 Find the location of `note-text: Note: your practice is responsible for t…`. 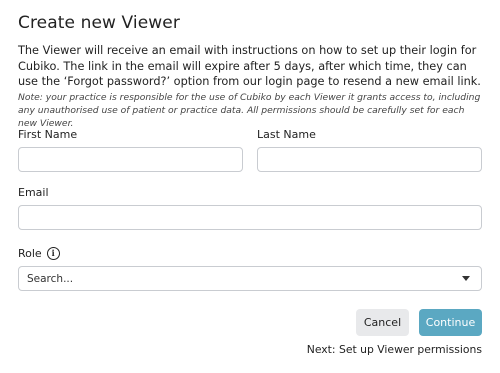

note-text: Note: your practice is responsible for t… is located at coordinates (249, 110).